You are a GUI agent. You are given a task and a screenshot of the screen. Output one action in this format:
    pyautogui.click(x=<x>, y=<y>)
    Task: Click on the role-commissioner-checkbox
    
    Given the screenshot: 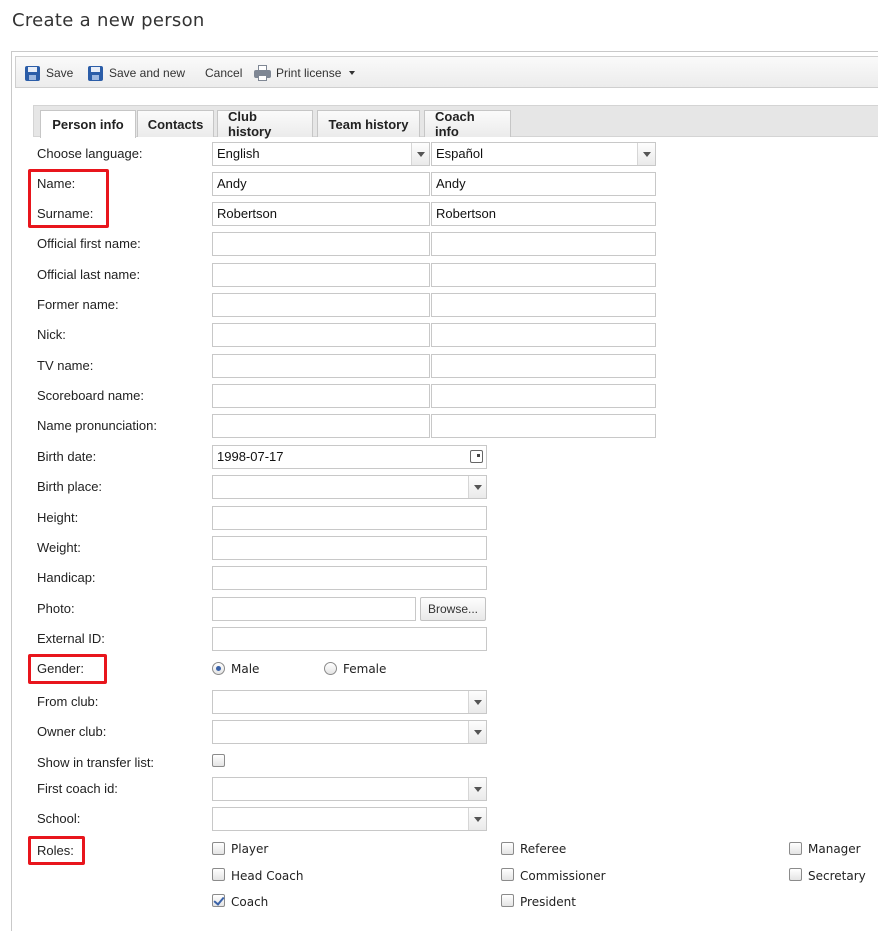 What is the action you would take?
    pyautogui.click(x=507, y=874)
    